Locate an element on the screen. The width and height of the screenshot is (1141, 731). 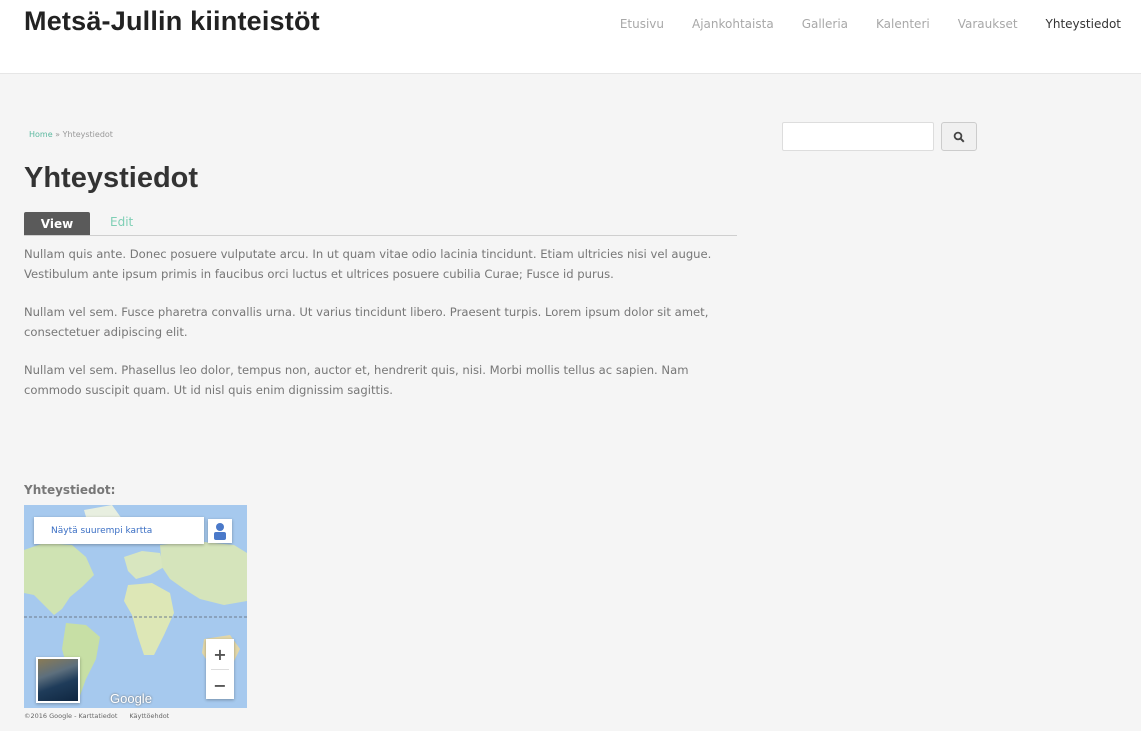
nav-item-yhteystiedot: Yhteystiedot is located at coordinates (1083, 24).